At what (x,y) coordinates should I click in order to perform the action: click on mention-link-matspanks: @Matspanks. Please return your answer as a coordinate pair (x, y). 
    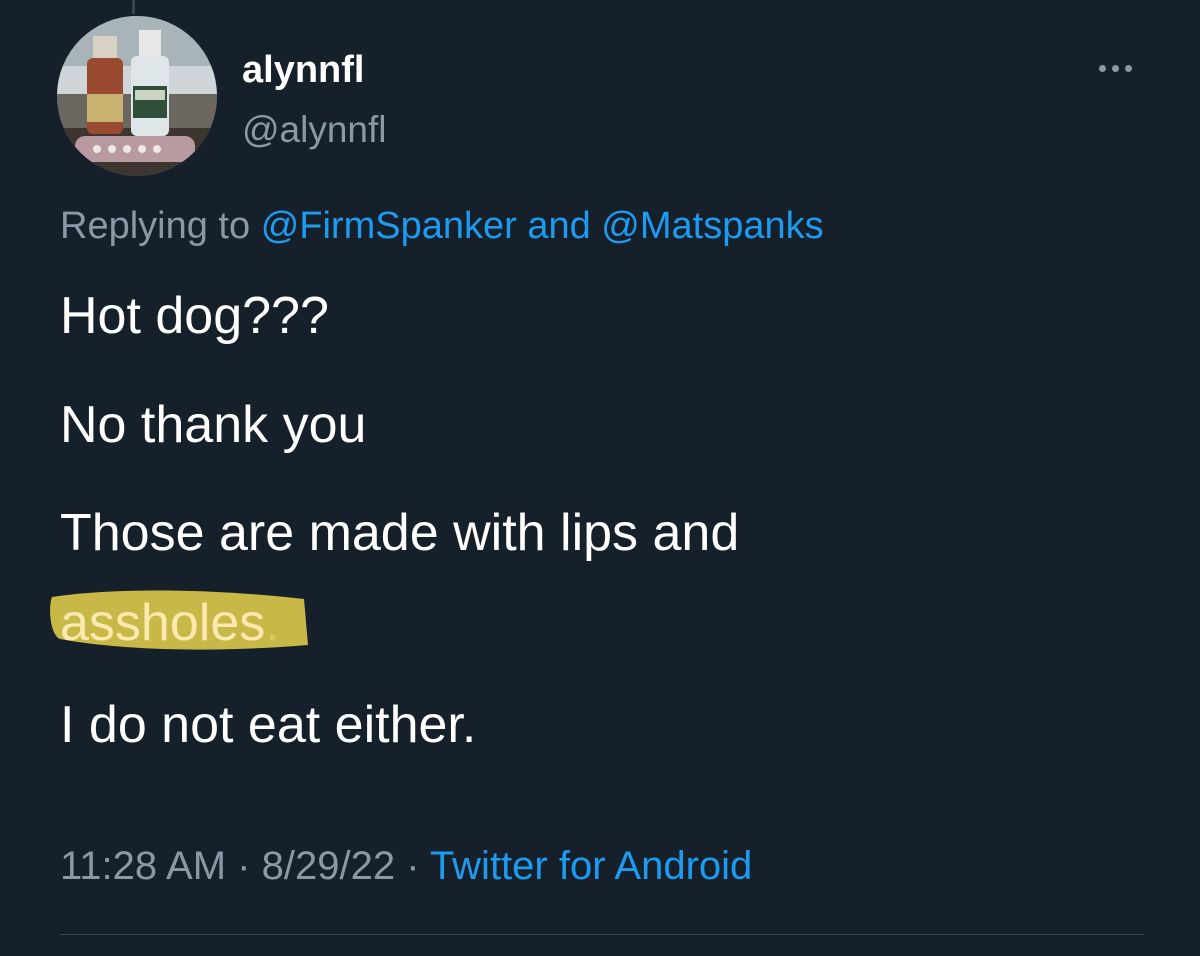
    Looking at the image, I should click on (712, 226).